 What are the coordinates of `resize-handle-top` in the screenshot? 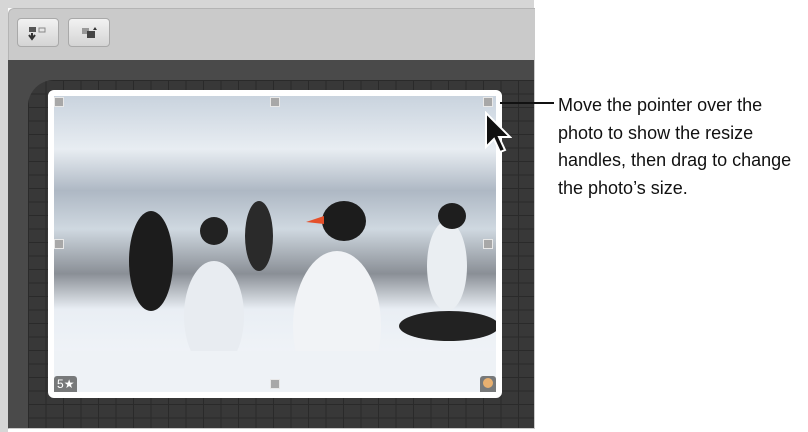 It's located at (275, 102).